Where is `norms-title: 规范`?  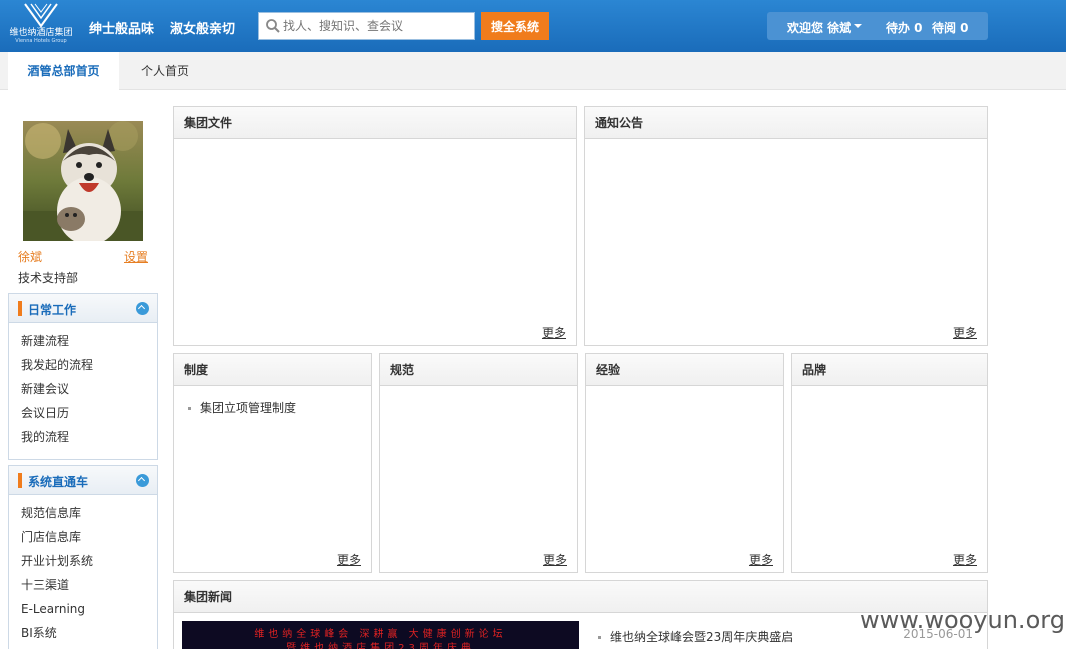
norms-title: 规范 is located at coordinates (478, 370).